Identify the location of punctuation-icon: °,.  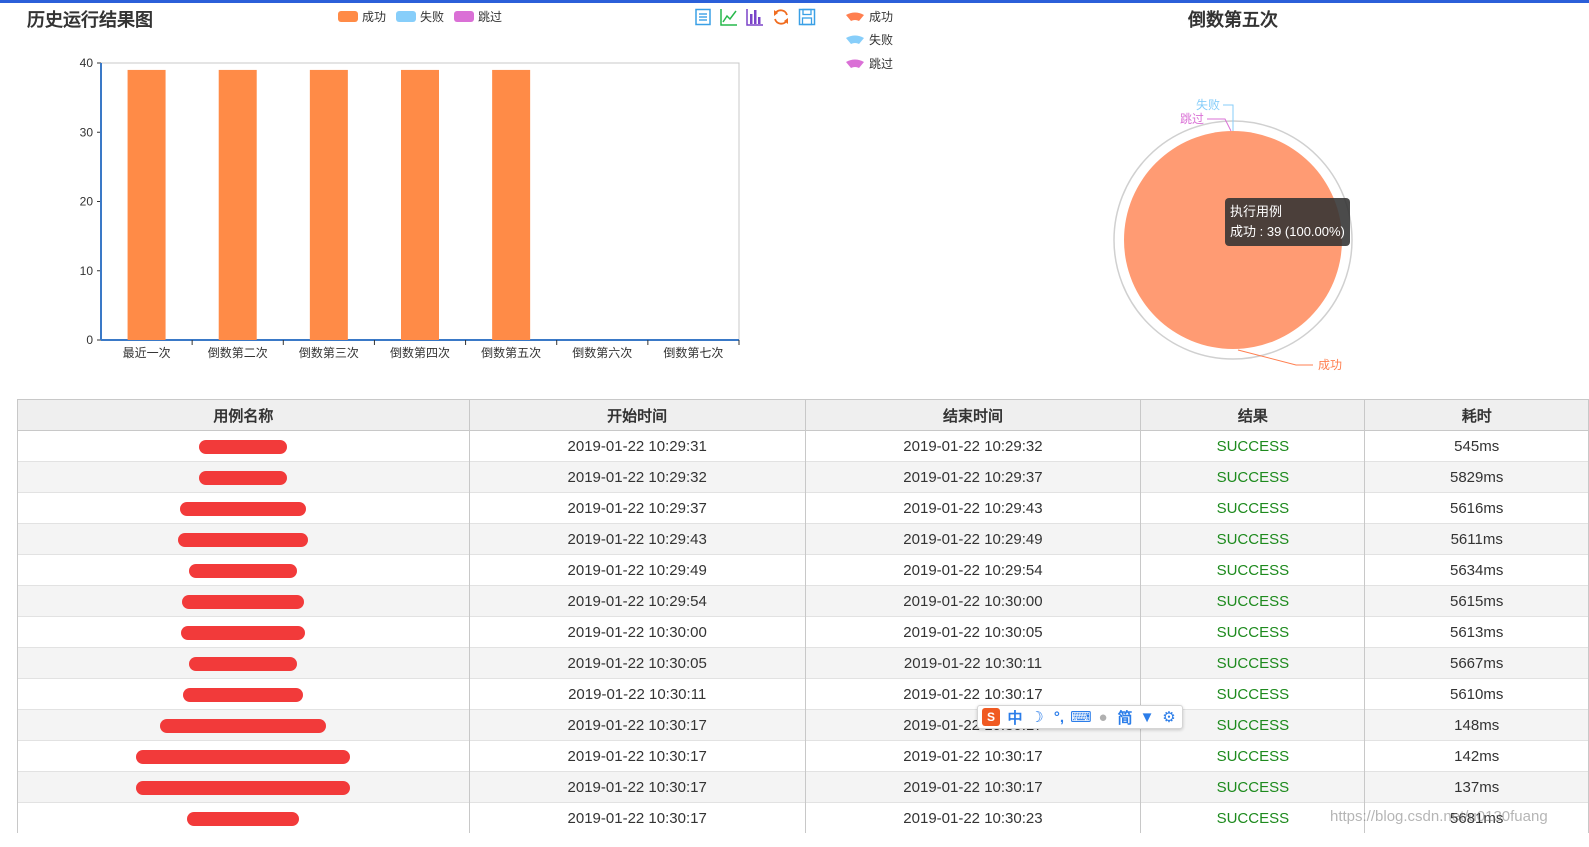
(1059, 717).